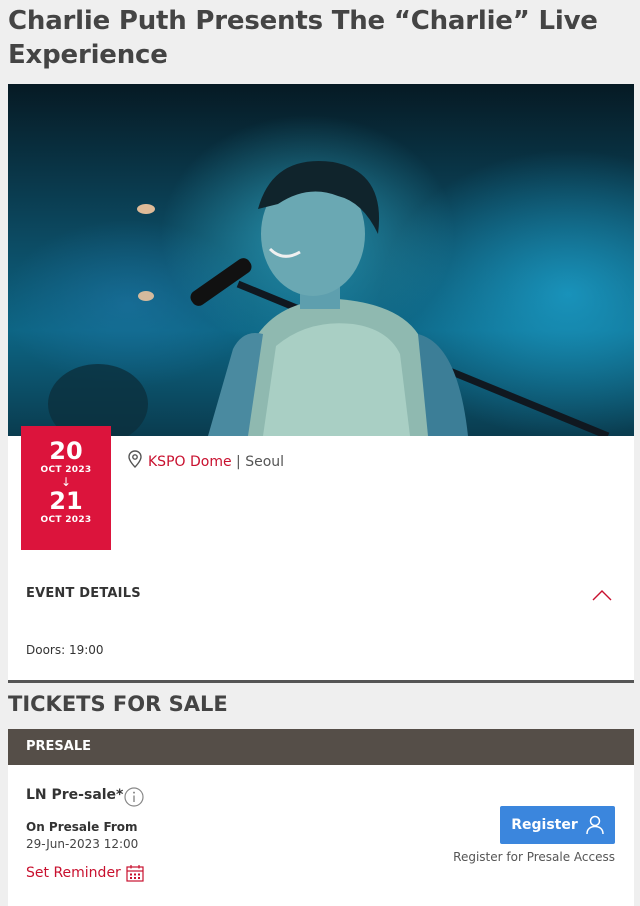  I want to click on venue-line: KSPO Dome | Seoul, so click(206, 462).